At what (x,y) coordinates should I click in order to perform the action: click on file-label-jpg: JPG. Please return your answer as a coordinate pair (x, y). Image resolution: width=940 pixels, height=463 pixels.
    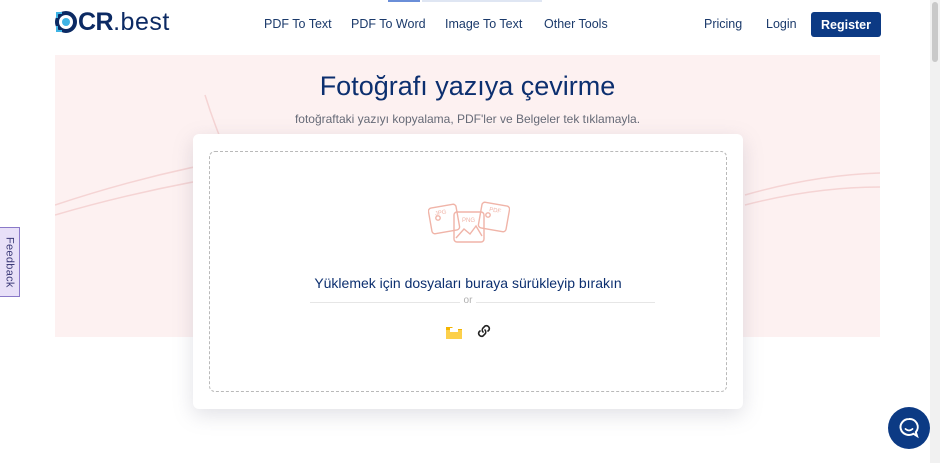
    Looking at the image, I should click on (441, 213).